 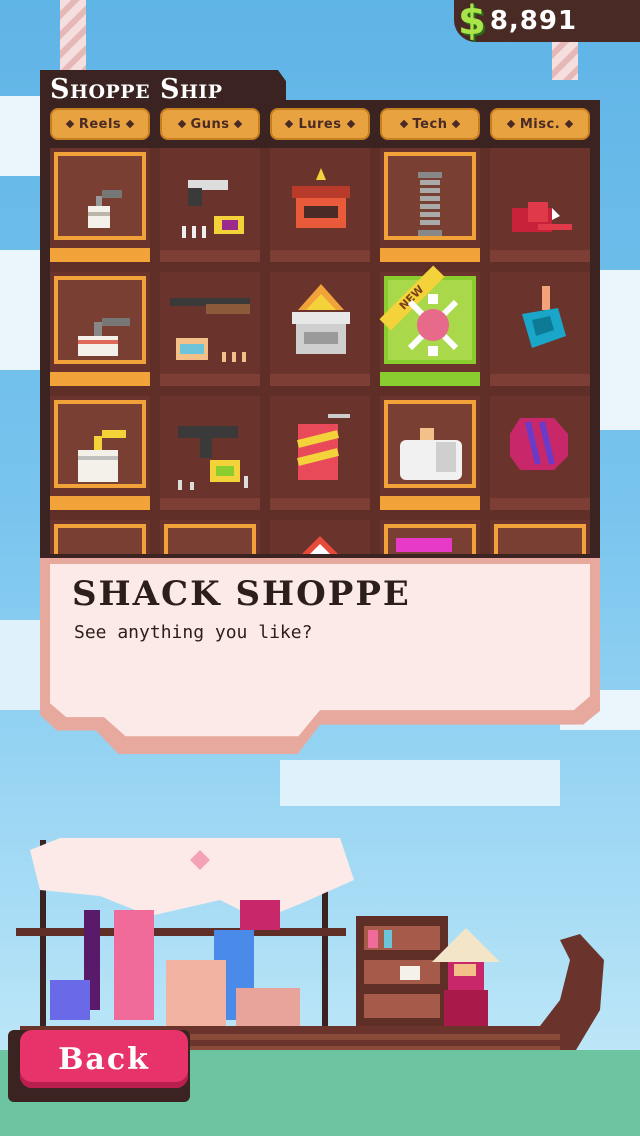 I want to click on tech-item-icon, so click(x=424, y=545).